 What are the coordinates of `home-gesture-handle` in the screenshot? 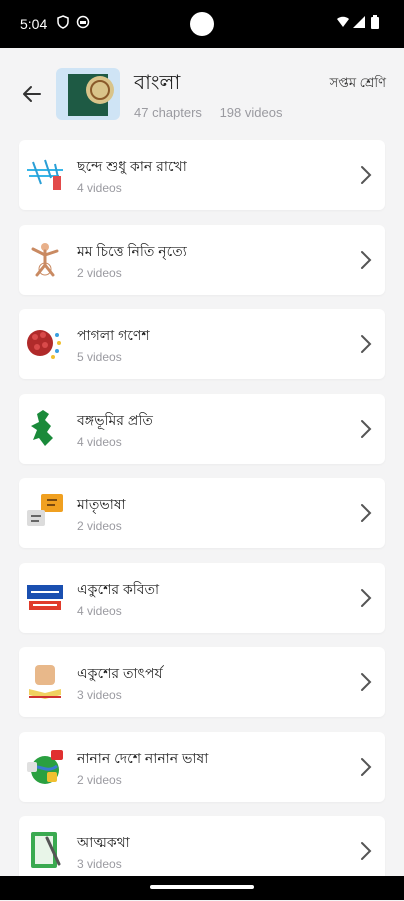 It's located at (202, 887).